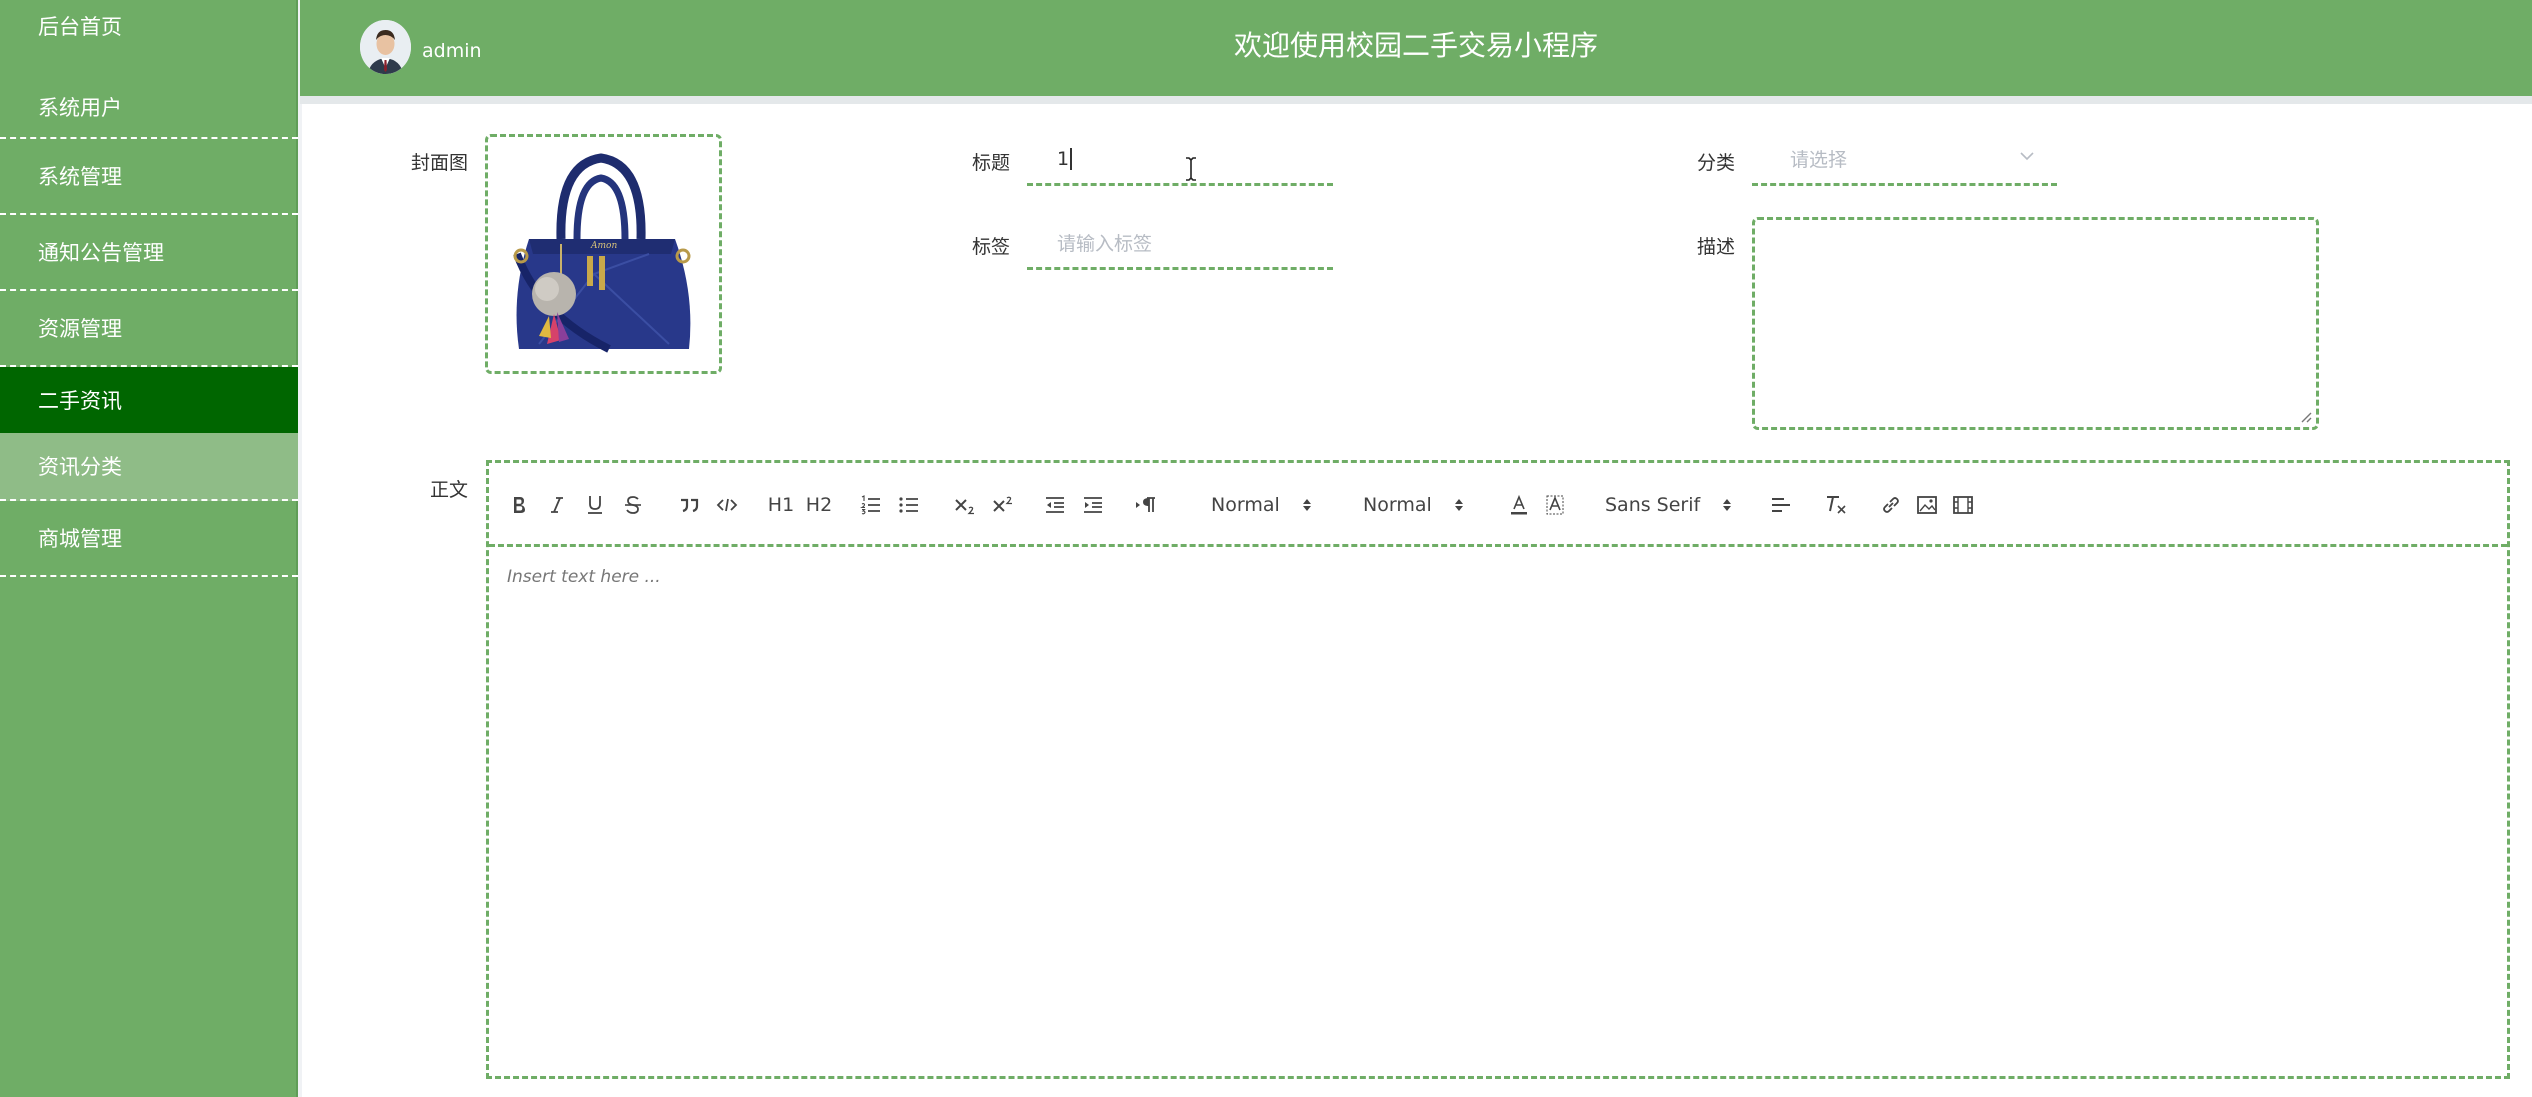  What do you see at coordinates (727, 505) in the screenshot?
I see `code-block-icon` at bounding box center [727, 505].